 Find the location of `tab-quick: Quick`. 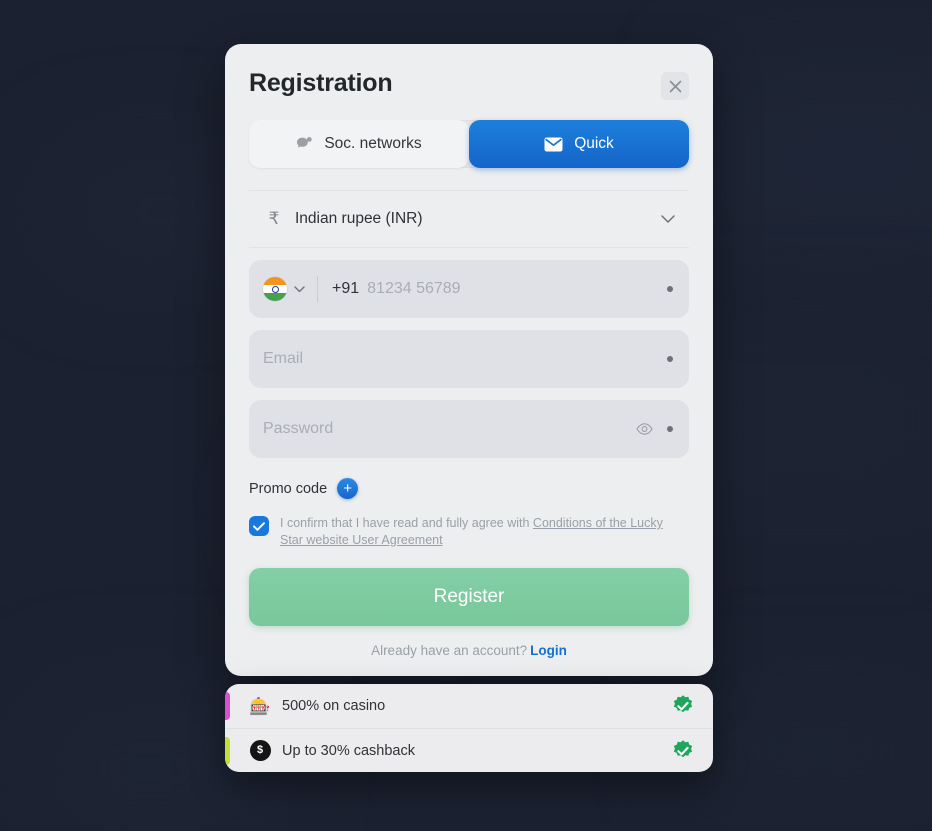

tab-quick: Quick is located at coordinates (579, 144).